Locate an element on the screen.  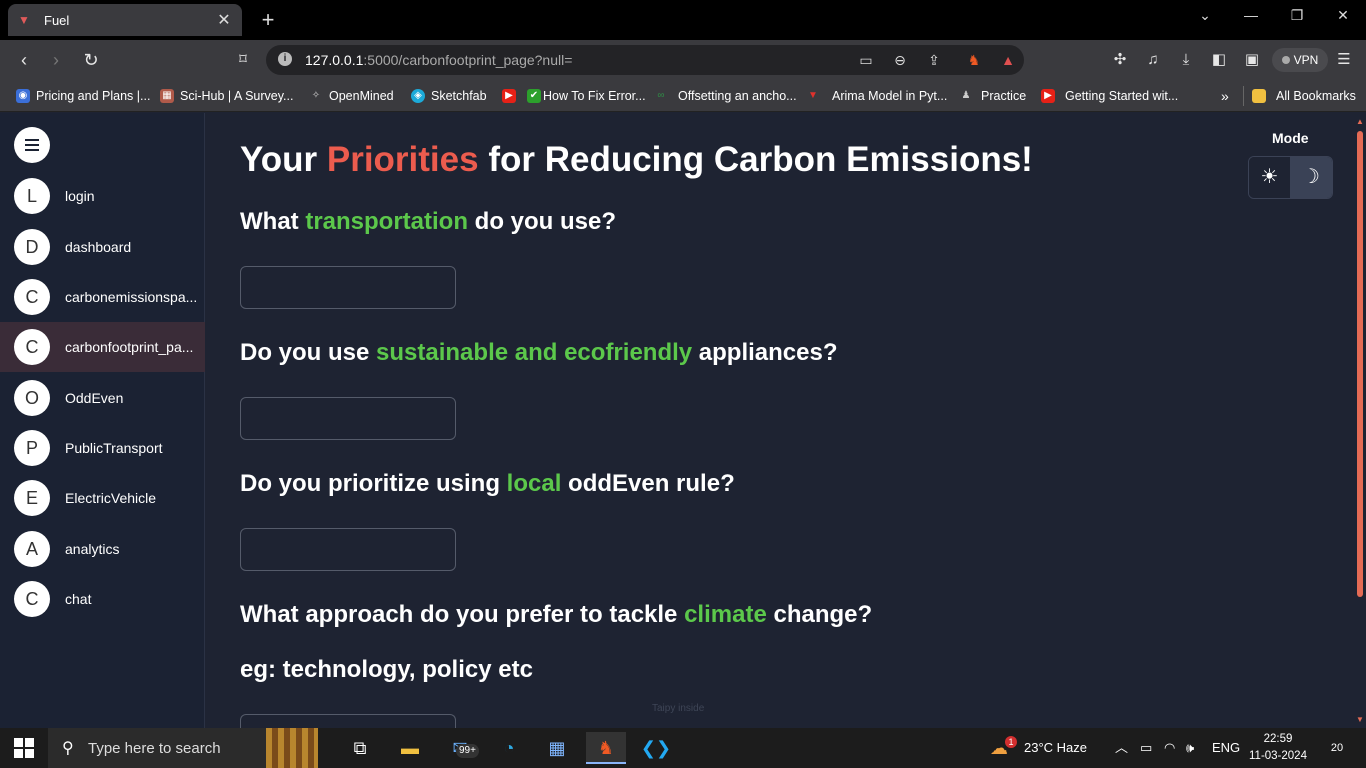
bookmark-label: OpenMined is located at coordinates (361, 96).